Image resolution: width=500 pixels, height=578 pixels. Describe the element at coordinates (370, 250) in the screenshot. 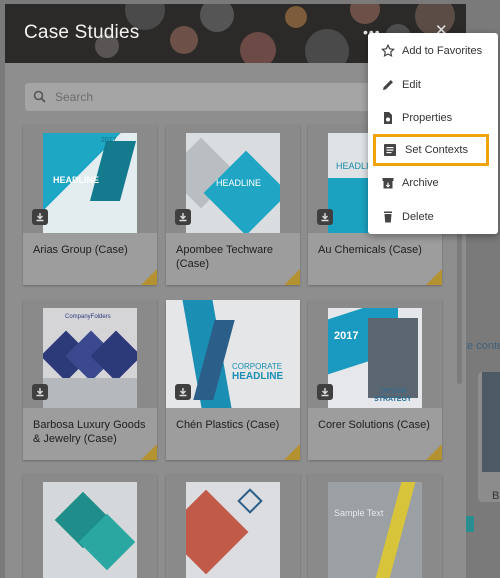

I see `card-title: Au Chemicals (Case)` at that location.